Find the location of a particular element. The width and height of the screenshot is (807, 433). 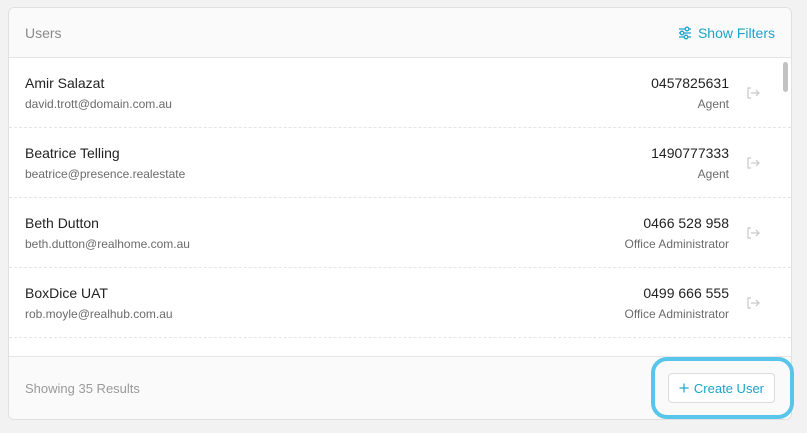

user-phone: 1490777333 is located at coordinates (690, 152).